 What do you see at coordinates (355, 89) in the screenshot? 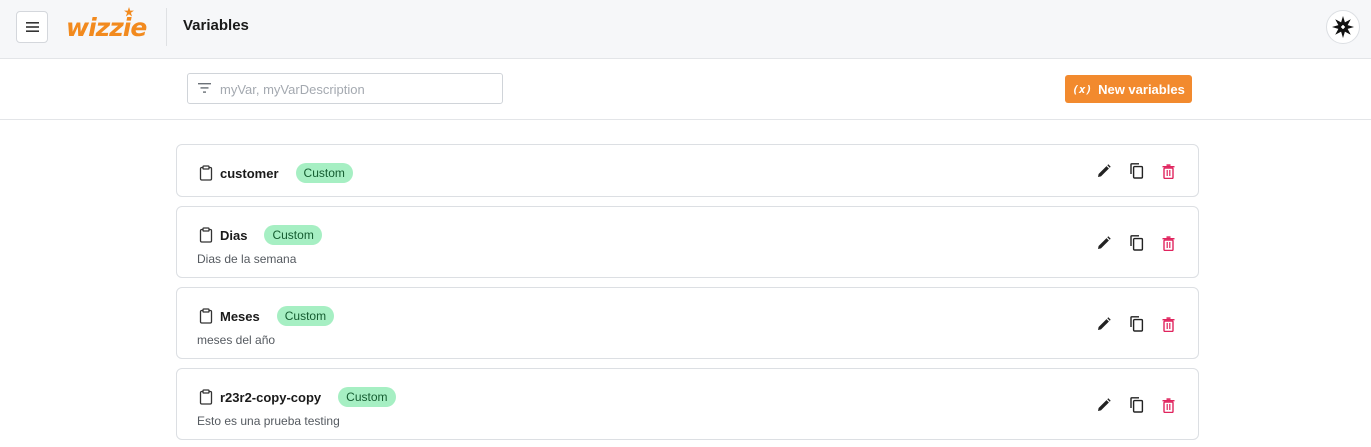
I see `search-input` at bounding box center [355, 89].